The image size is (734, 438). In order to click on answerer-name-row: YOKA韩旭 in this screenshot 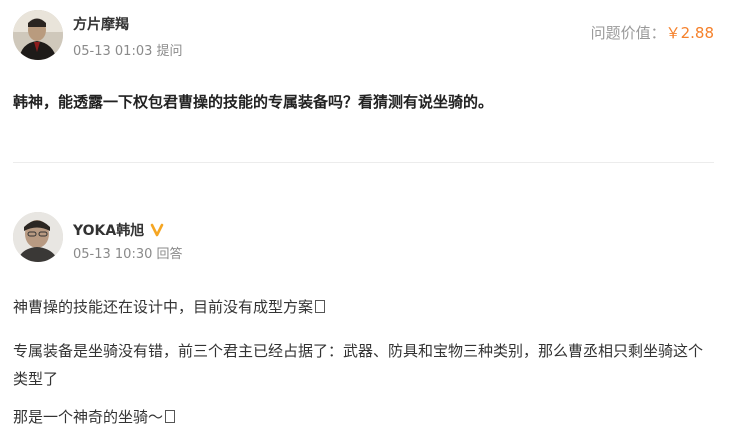, I will do `click(118, 230)`.